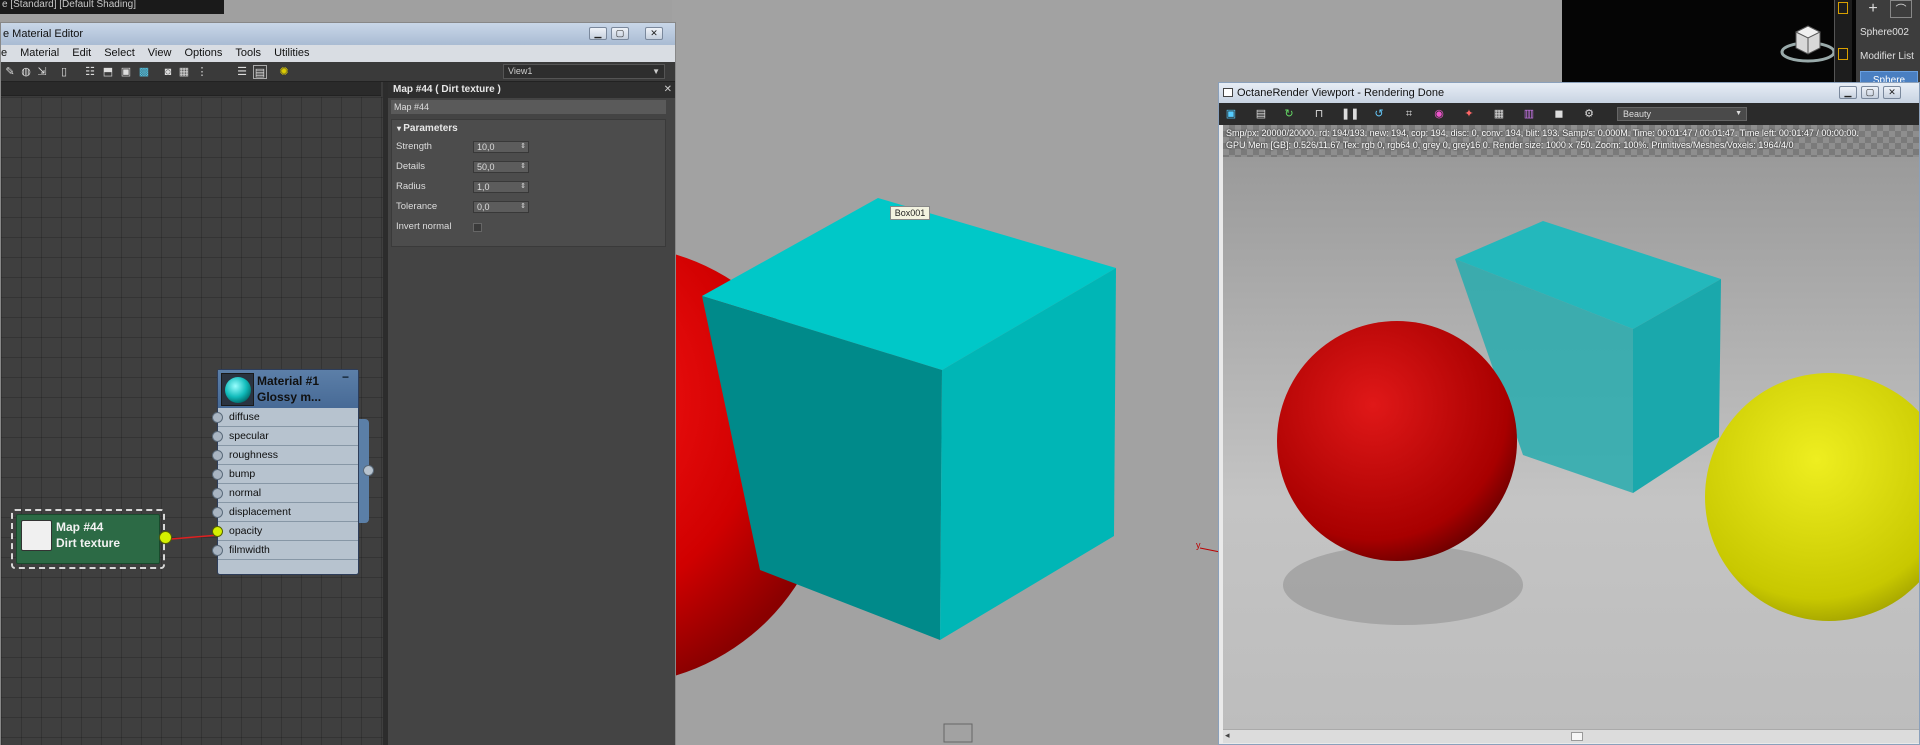 This screenshot has height=745, width=1920. Describe the element at coordinates (1843, 8) in the screenshot. I see `corner-marker-icon` at that location.